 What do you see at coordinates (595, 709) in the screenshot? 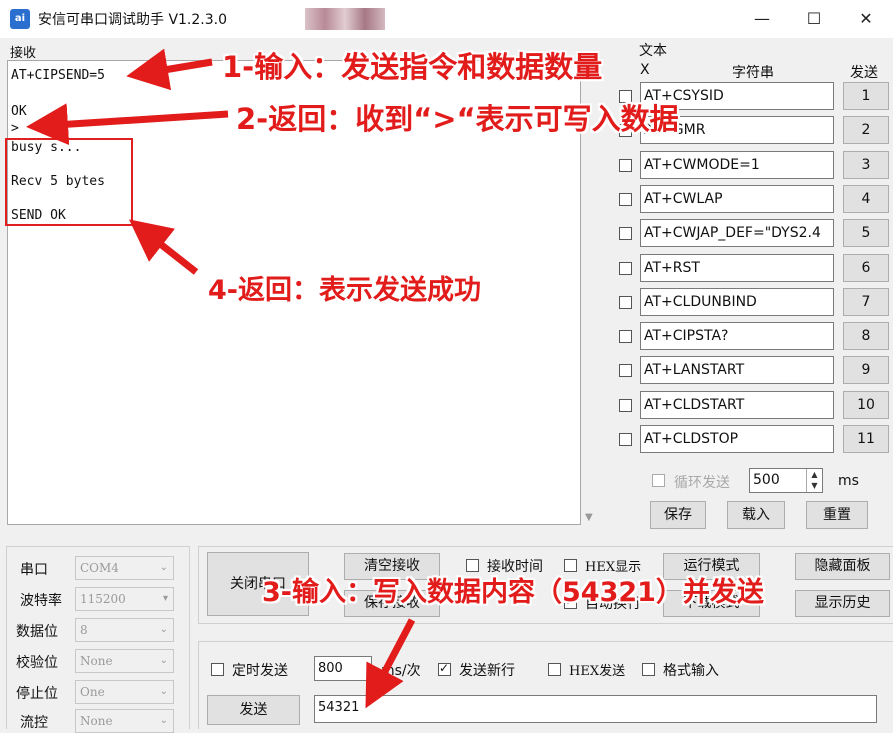
I see `send-text-input: 54321` at bounding box center [595, 709].